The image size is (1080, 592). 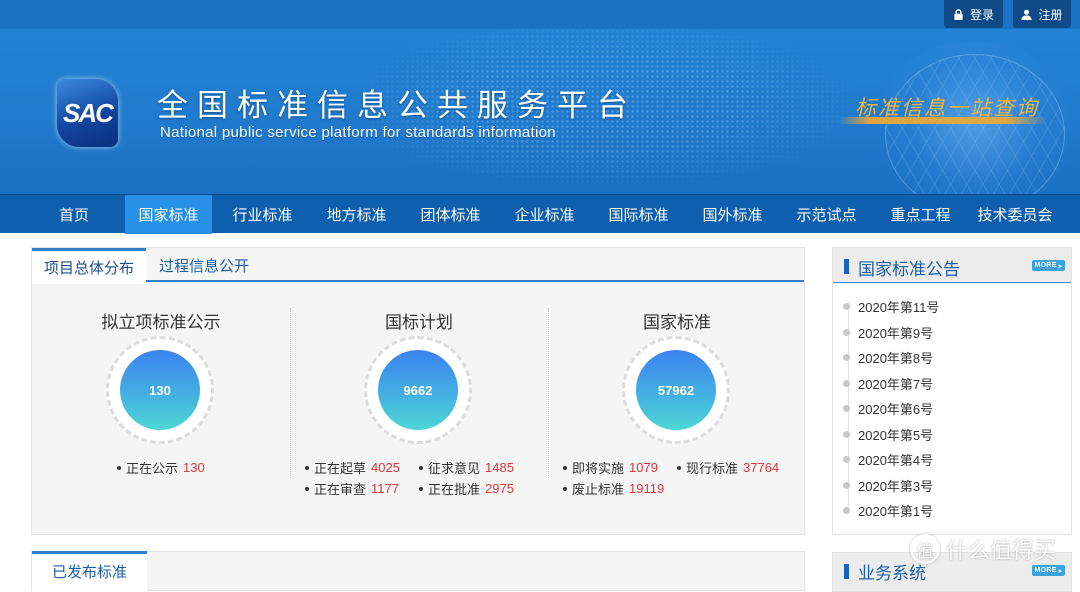 What do you see at coordinates (168, 214) in the screenshot?
I see `nav-item-national-standards: 国家标准` at bounding box center [168, 214].